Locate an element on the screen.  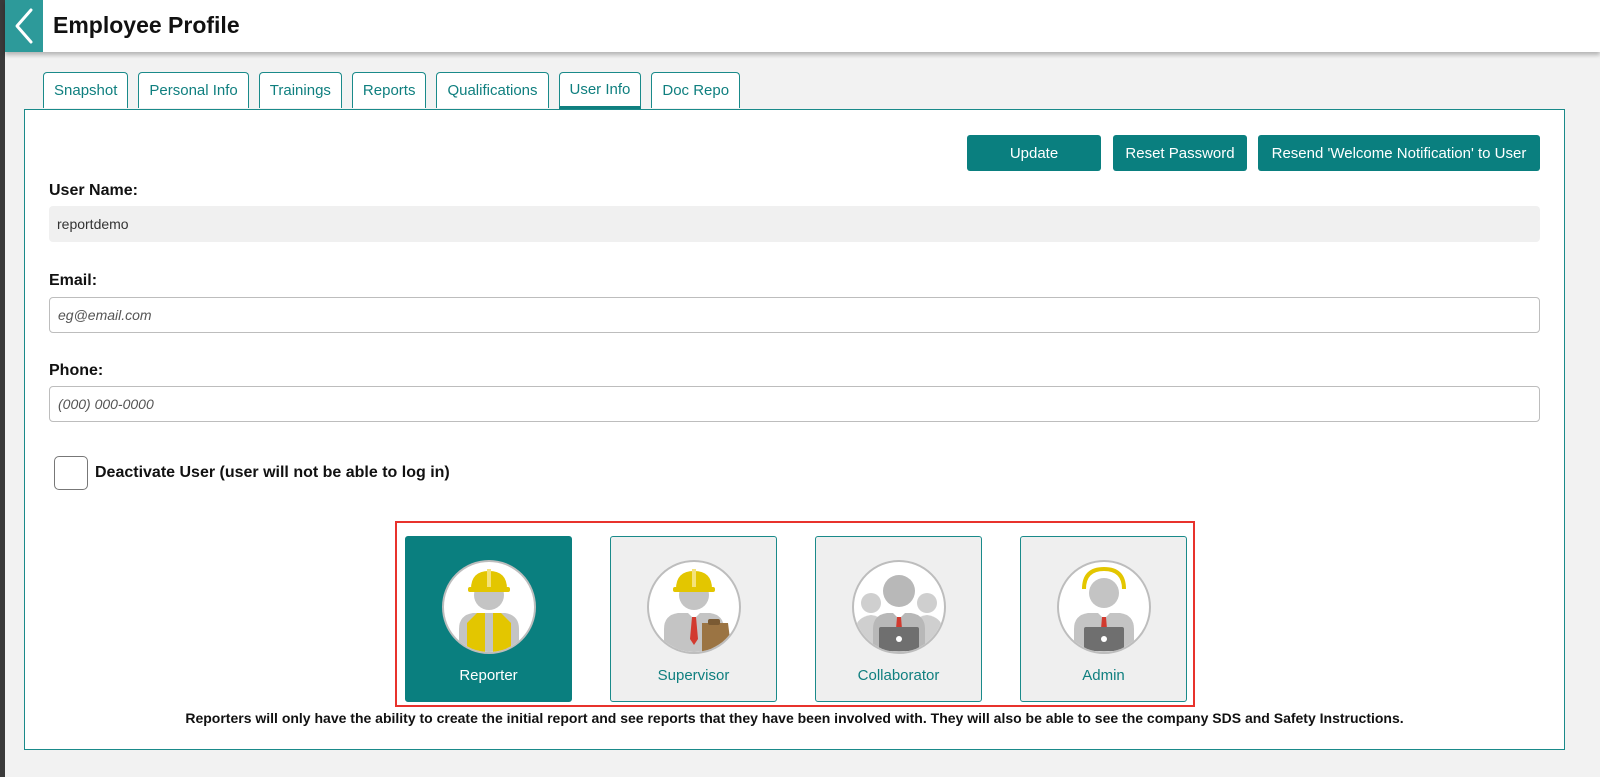
back-button is located at coordinates (24, 26).